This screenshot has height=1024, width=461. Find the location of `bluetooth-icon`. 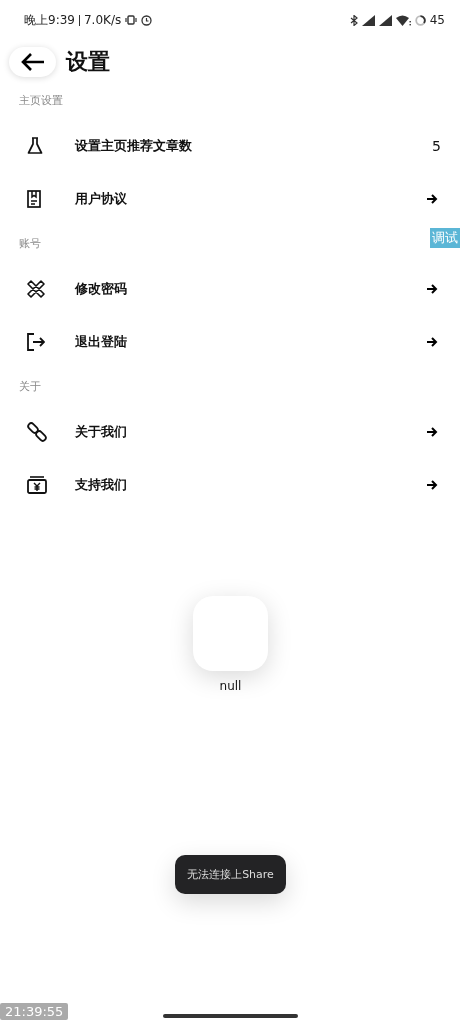

bluetooth-icon is located at coordinates (353, 20).